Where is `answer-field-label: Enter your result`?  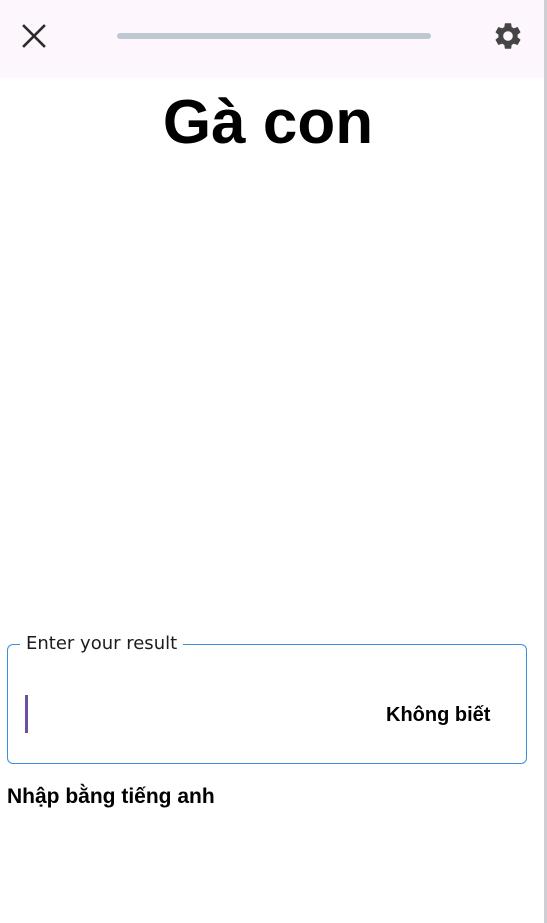 answer-field-label: Enter your result is located at coordinates (102, 644).